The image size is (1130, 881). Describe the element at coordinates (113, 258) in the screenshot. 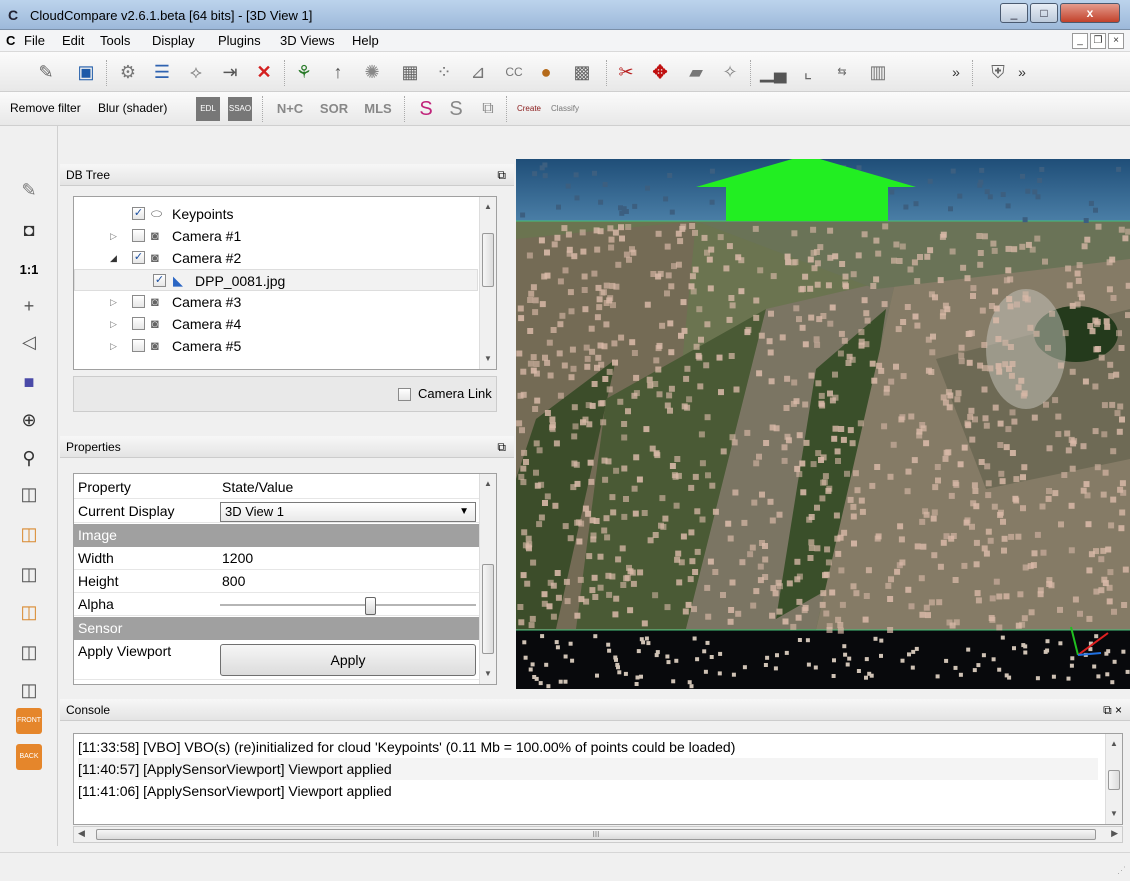

I see `collapse-arrow-icon: ◢` at that location.